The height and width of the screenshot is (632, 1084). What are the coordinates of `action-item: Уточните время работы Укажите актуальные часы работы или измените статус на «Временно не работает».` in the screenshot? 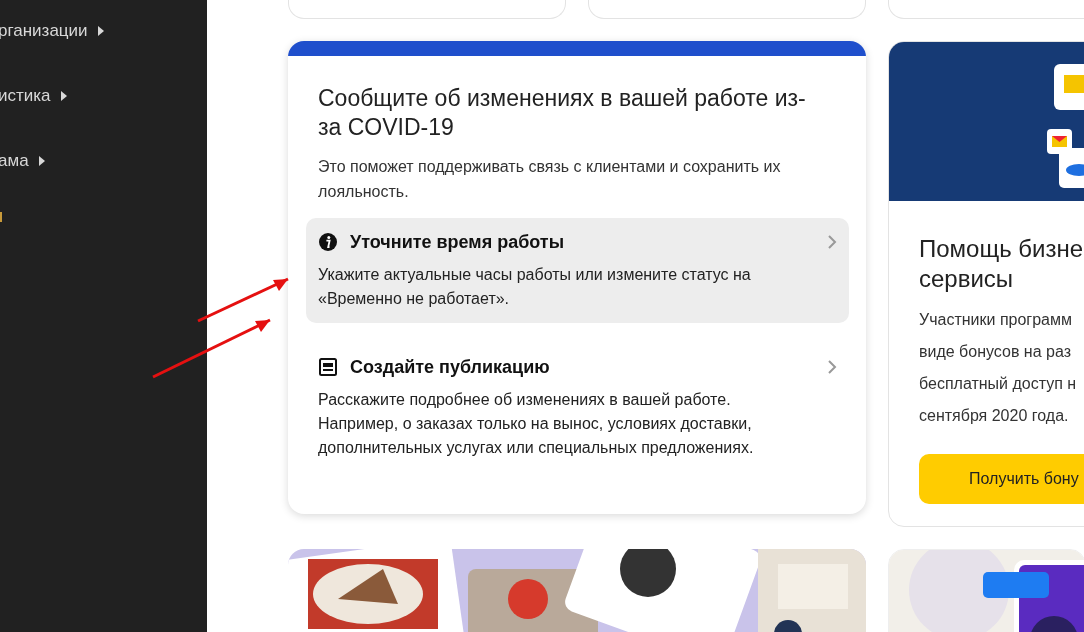 It's located at (577, 270).